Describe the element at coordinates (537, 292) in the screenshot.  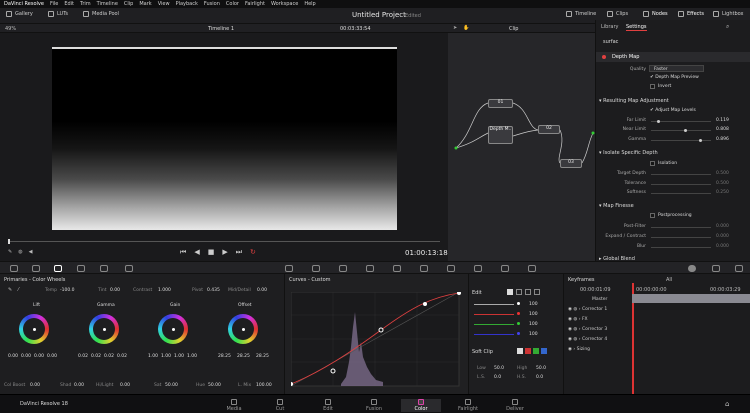
I see `blue-channel-toggle` at that location.